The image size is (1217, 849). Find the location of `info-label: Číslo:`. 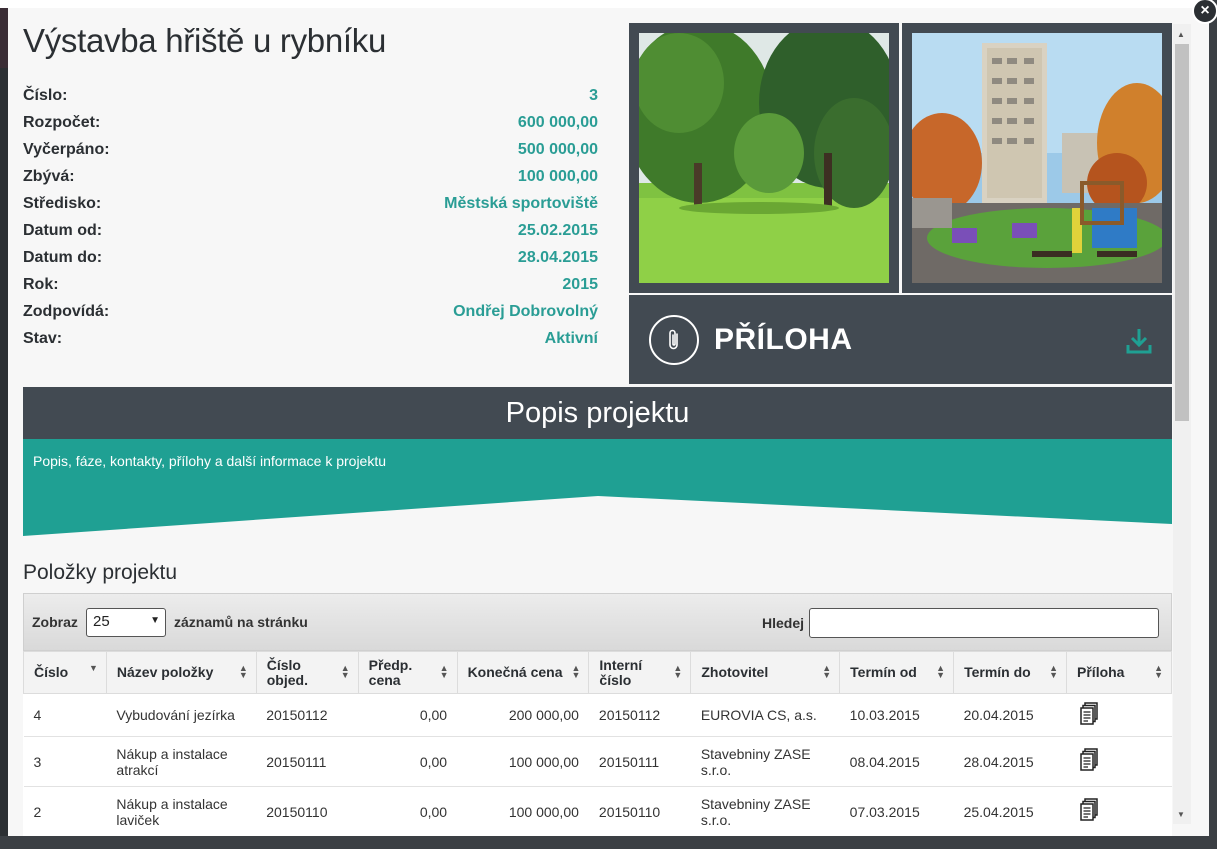

info-label: Číslo: is located at coordinates (45, 95).